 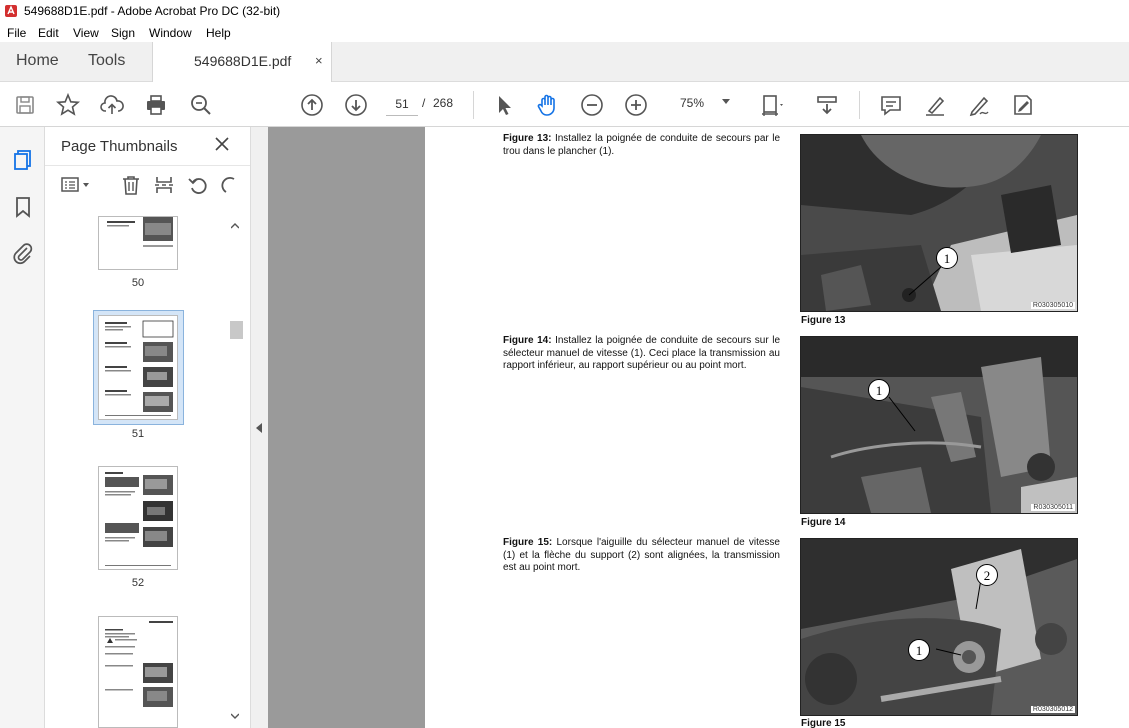 I want to click on scroll-up-icon, so click(x=235, y=226).